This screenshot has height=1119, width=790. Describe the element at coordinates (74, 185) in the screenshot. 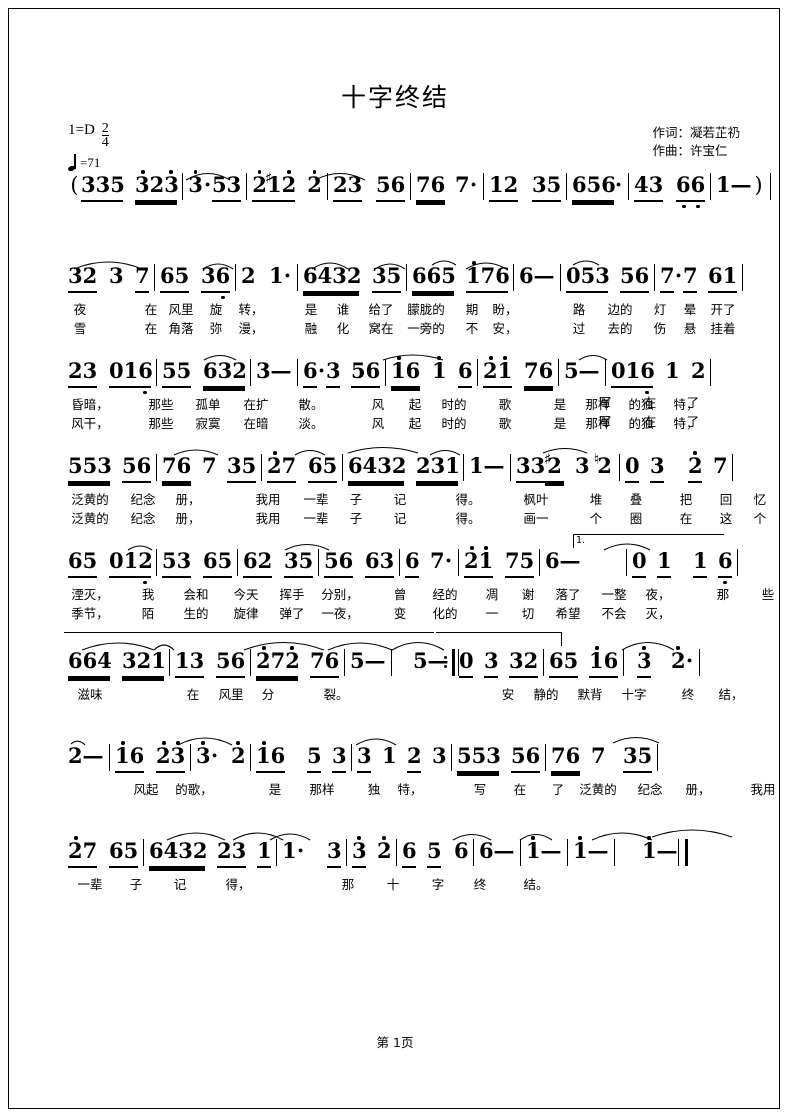

I see `open-paren: (` at that location.